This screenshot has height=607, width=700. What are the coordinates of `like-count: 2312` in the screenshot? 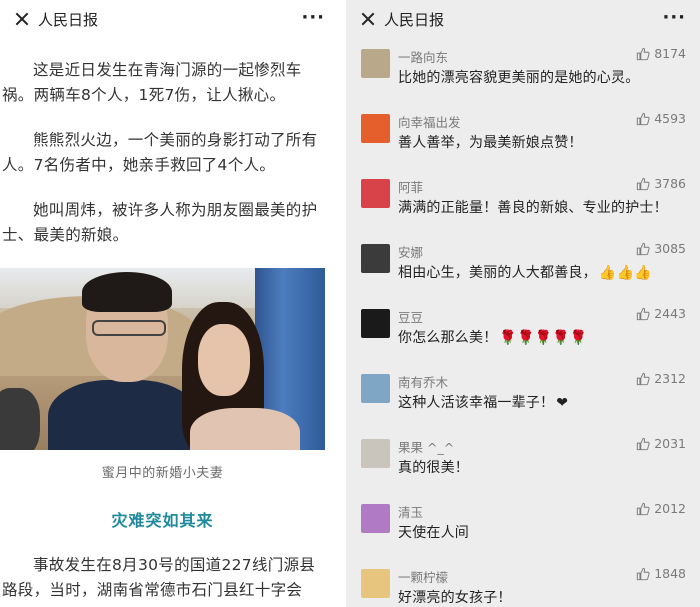 It's located at (670, 378).